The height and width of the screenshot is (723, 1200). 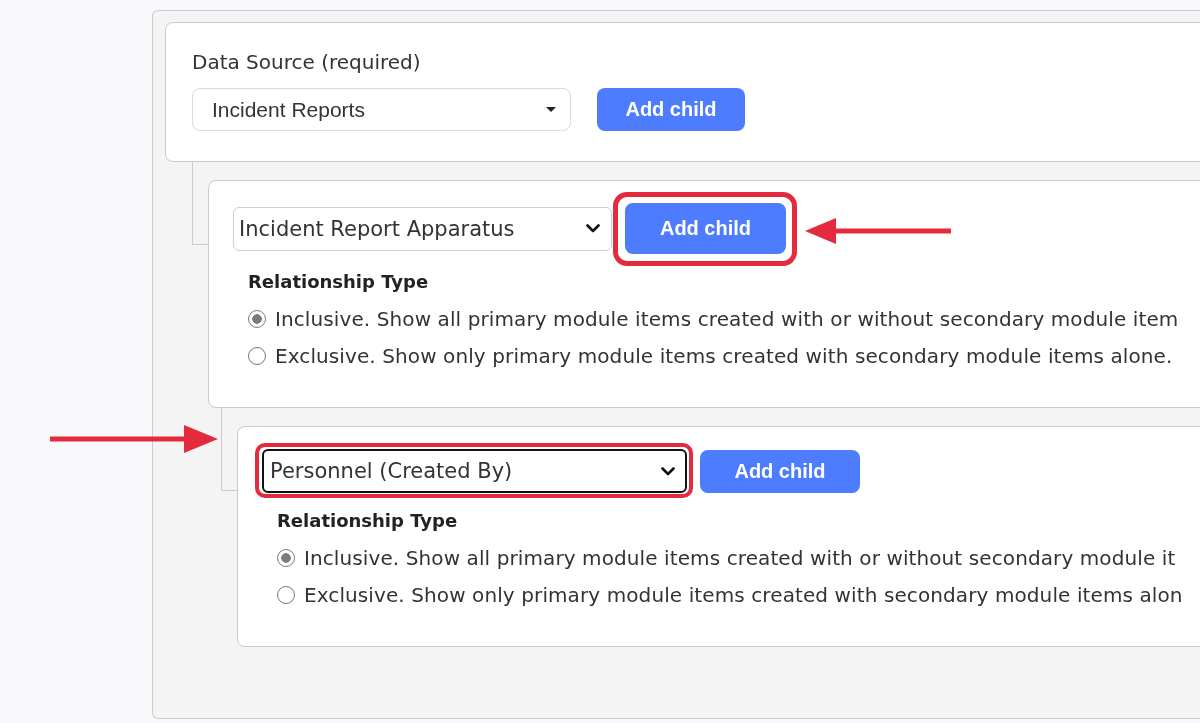 What do you see at coordinates (474, 471) in the screenshot?
I see `dropdown-select: Personnel (Created By)` at bounding box center [474, 471].